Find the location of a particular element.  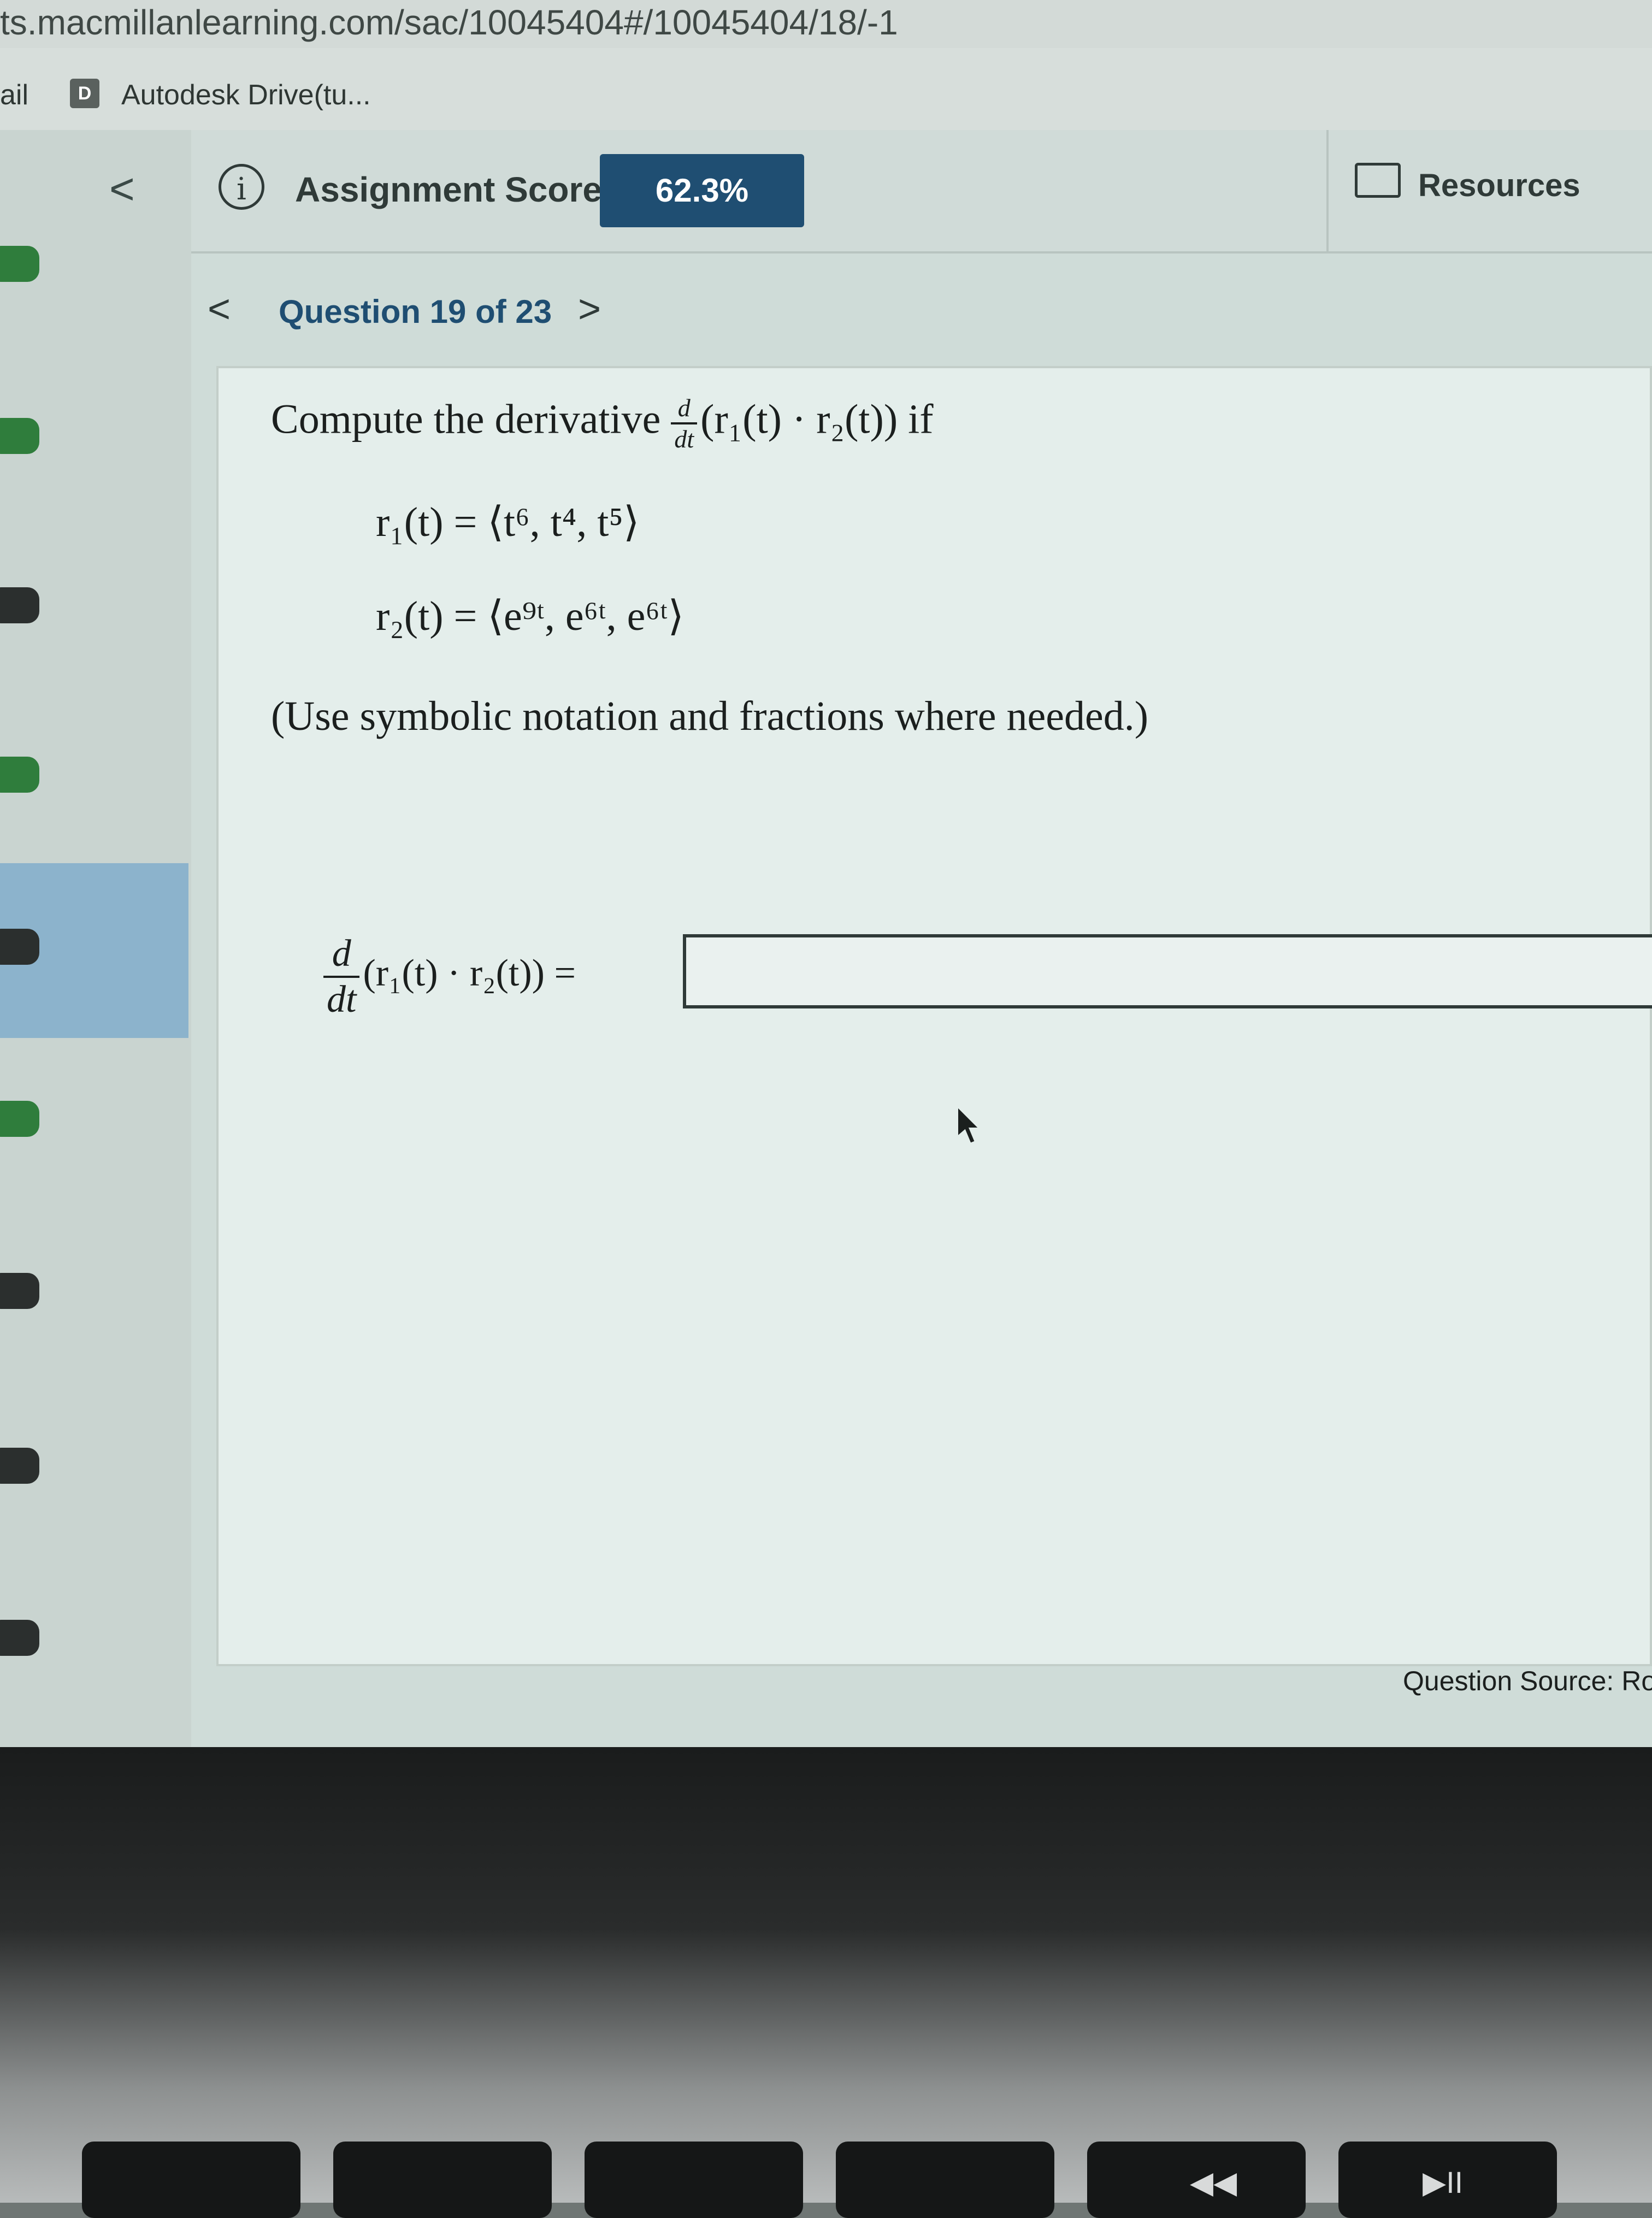

fraction-denominator: dt is located at coordinates (684, 439).